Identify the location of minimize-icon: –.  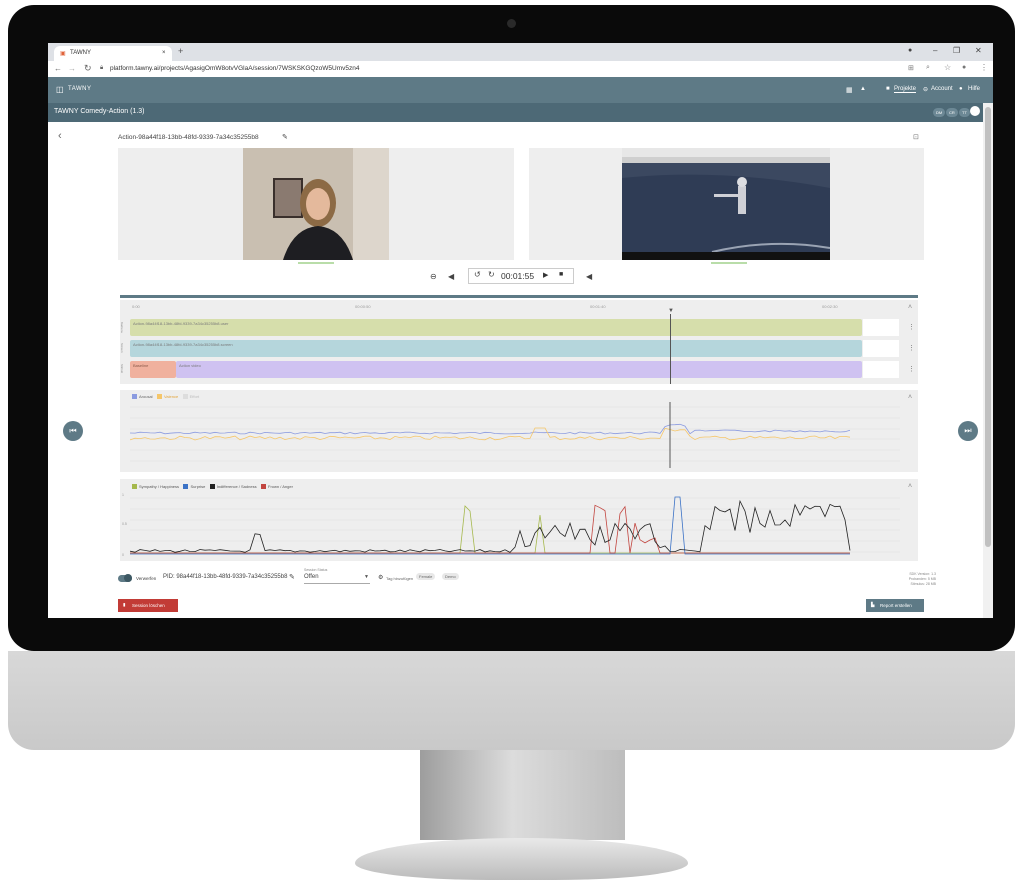
(935, 50).